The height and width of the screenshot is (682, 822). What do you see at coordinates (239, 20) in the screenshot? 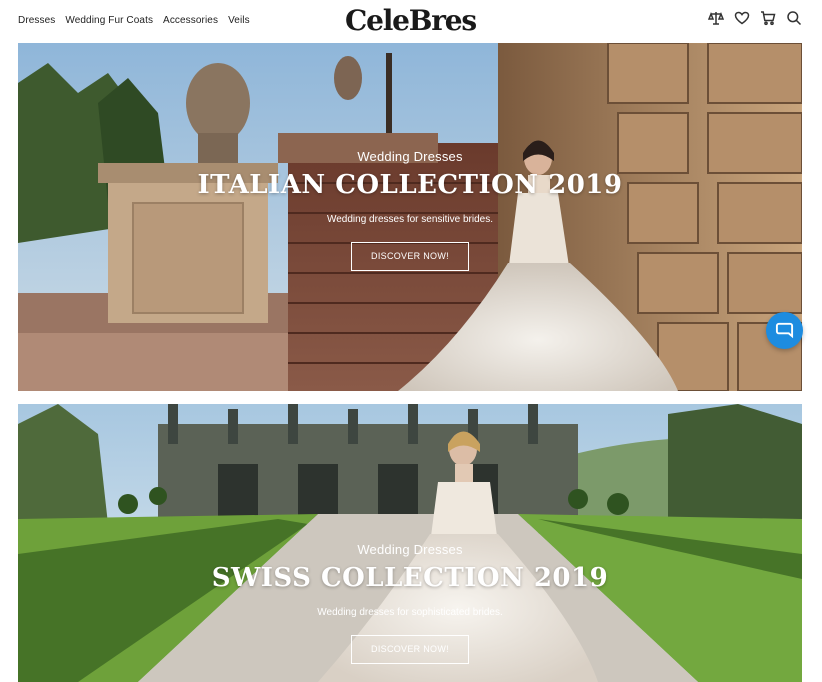
I see `nav-link-veils: Veils` at bounding box center [239, 20].